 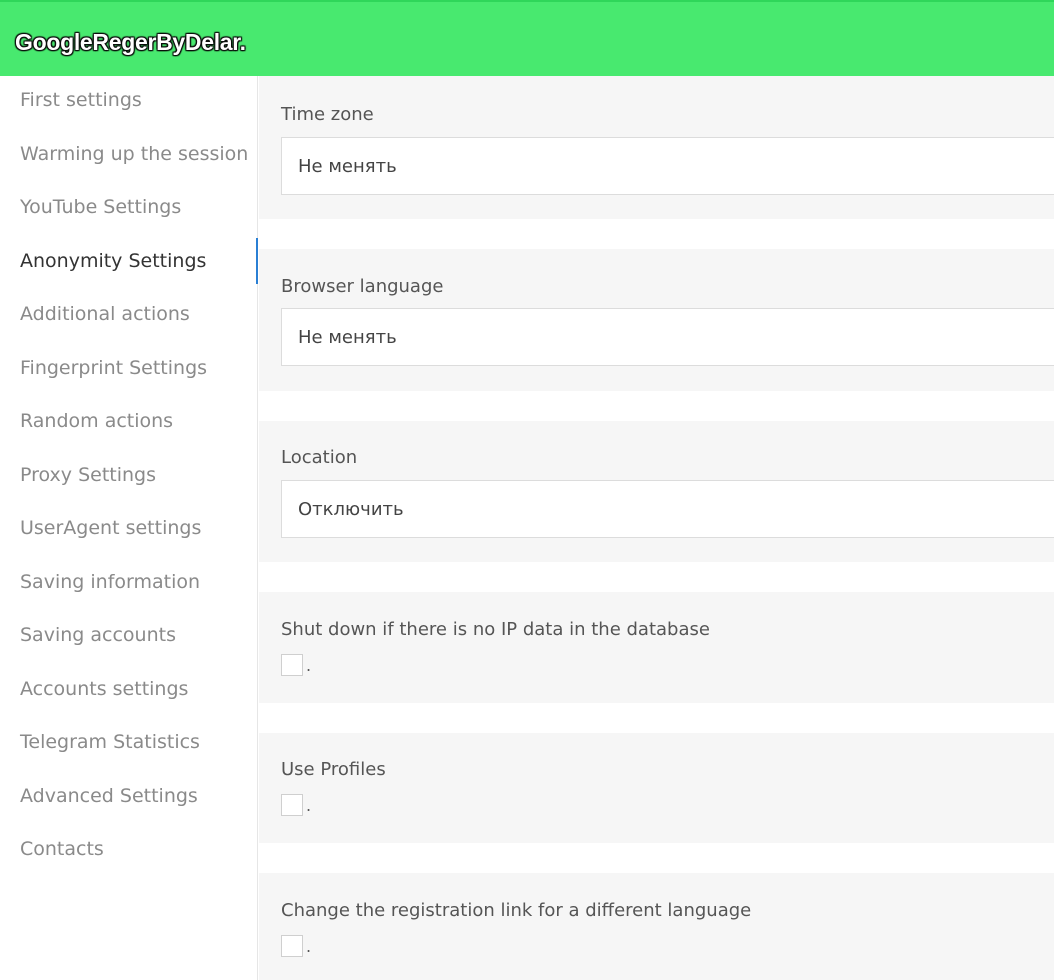 What do you see at coordinates (347, 166) in the screenshot?
I see `time-zone-value: Не менять` at bounding box center [347, 166].